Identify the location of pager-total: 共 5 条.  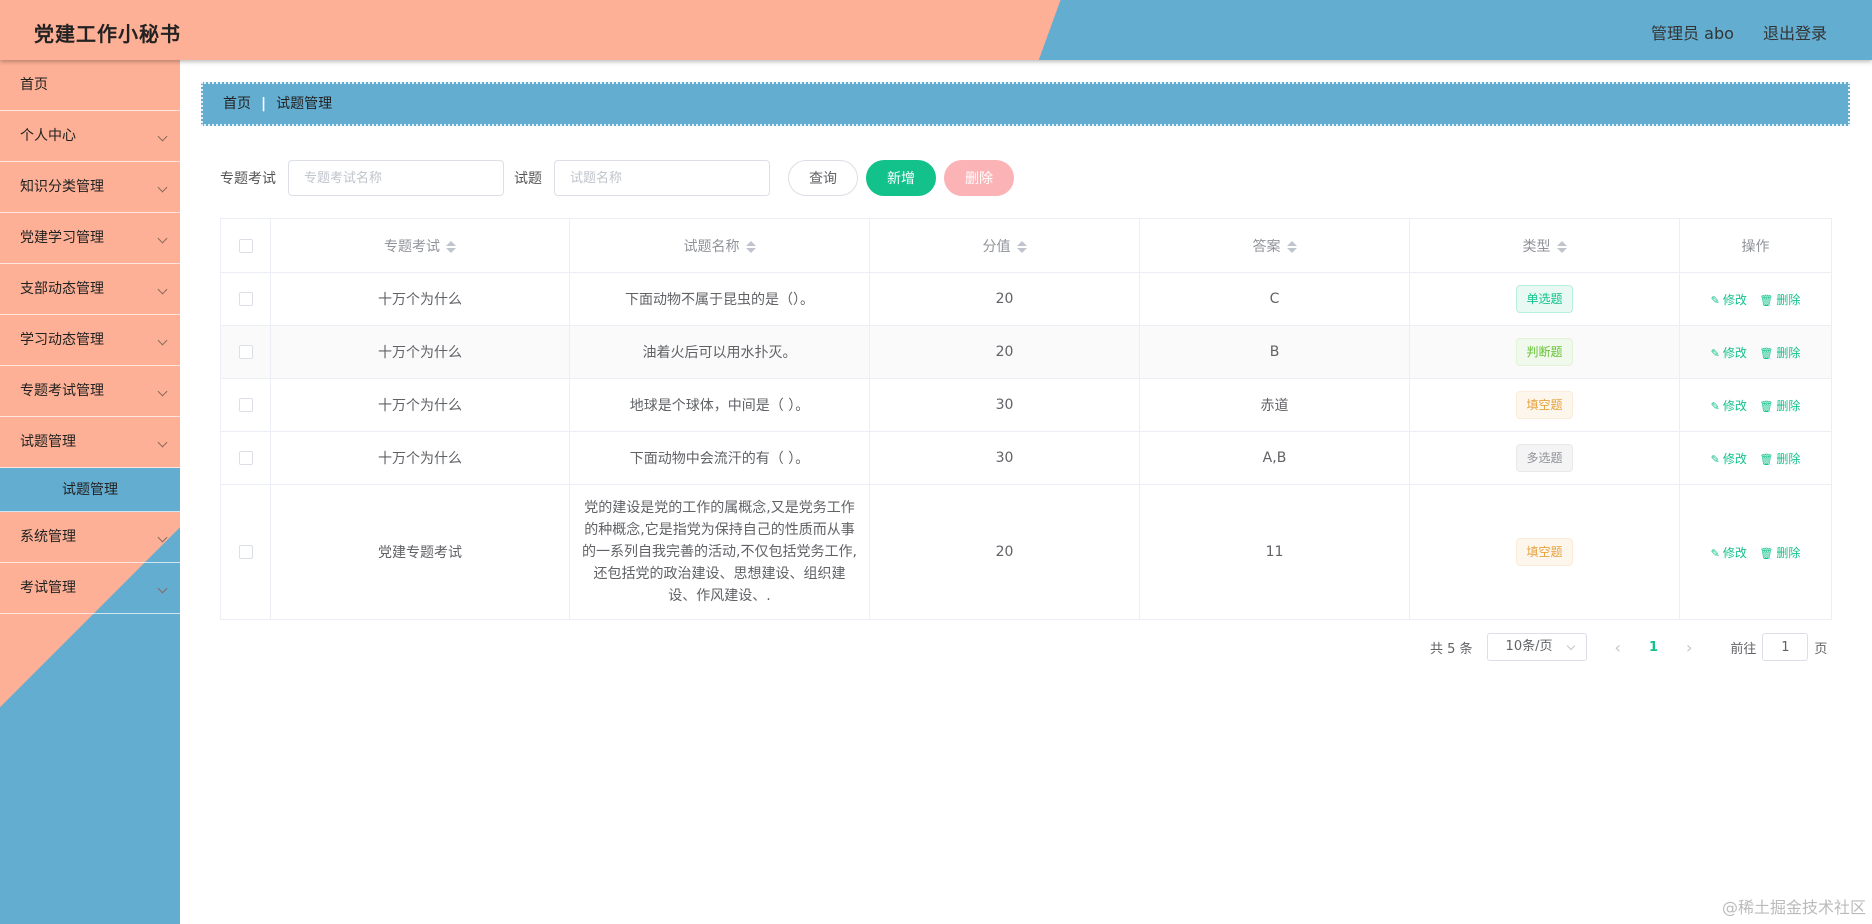
(1451, 649).